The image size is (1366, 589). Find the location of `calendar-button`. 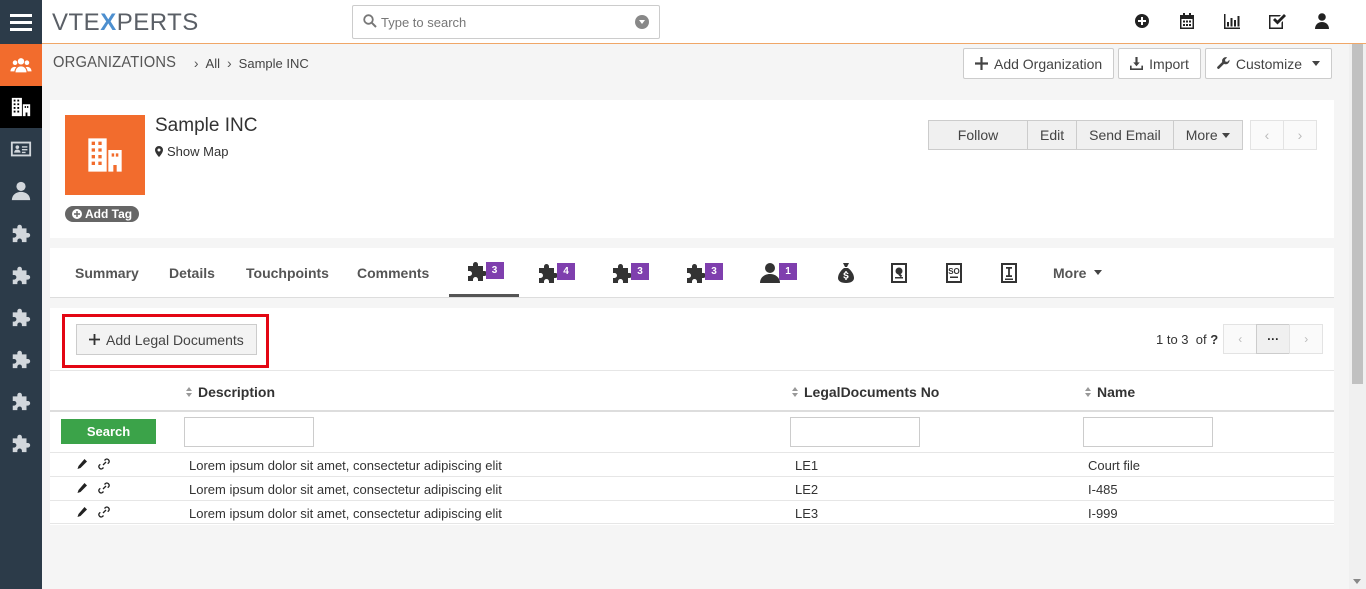

calendar-button is located at coordinates (1186, 21).